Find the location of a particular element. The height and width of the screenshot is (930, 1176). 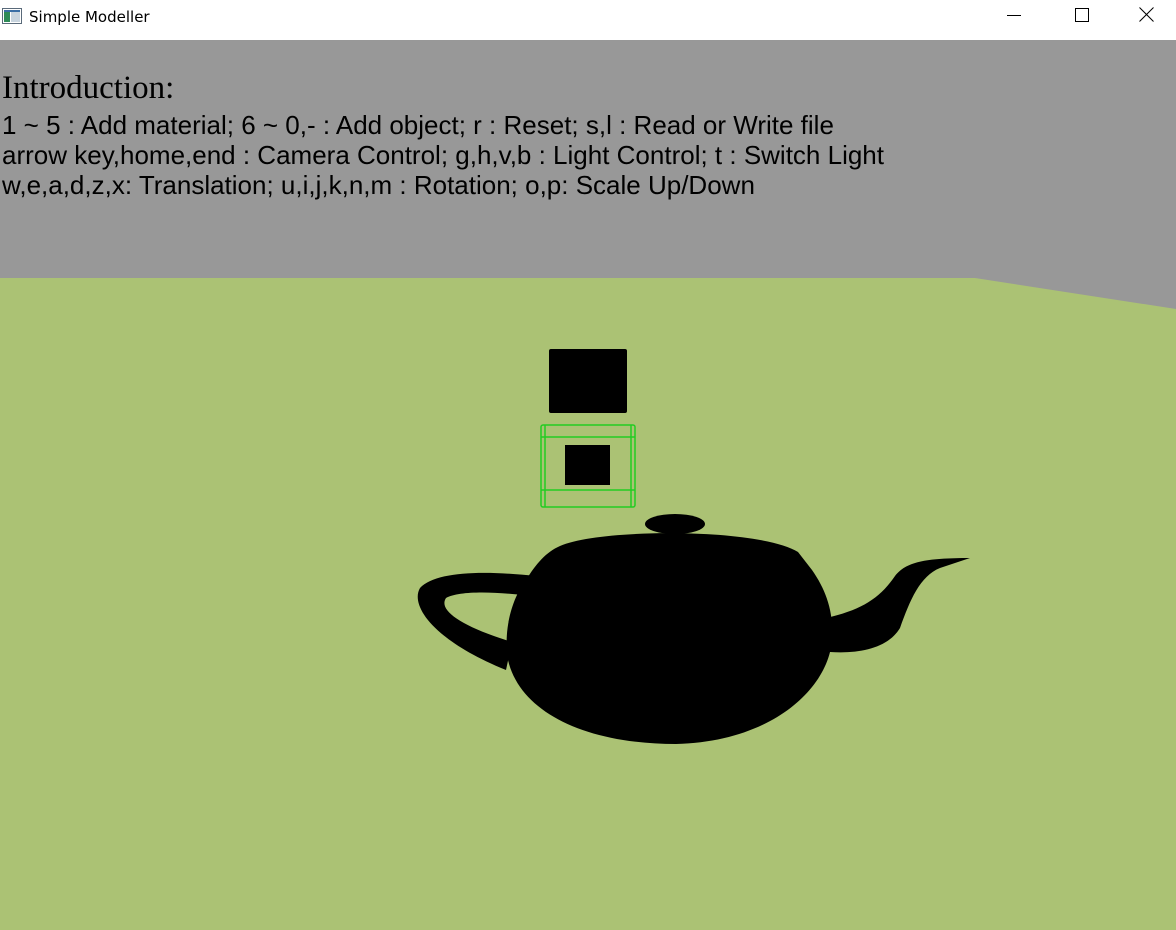

selected-cube-object is located at coordinates (587, 465).